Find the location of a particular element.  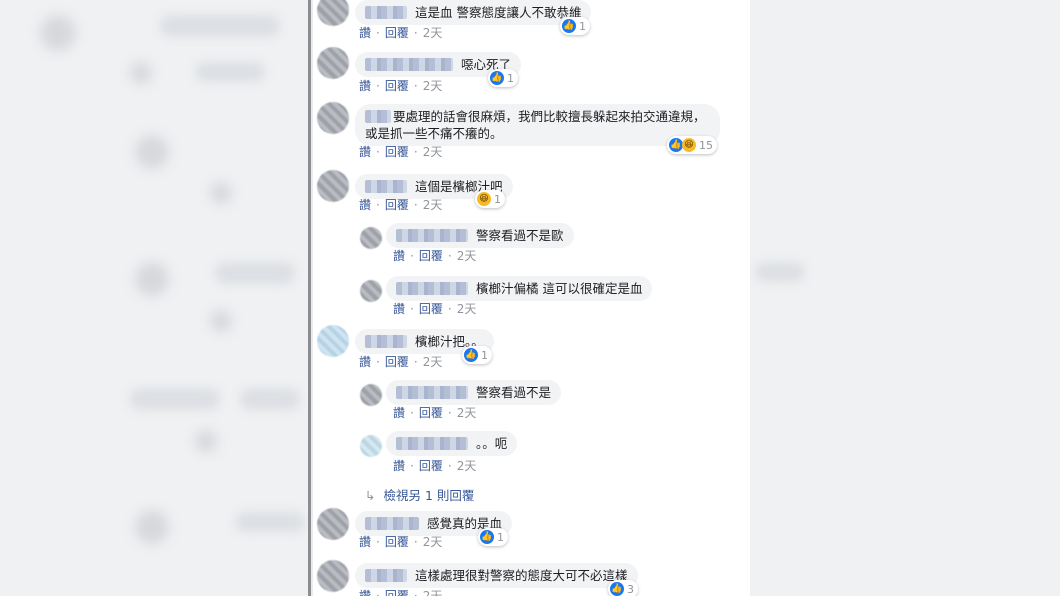

reaction-badge: 👍 😆 15 is located at coordinates (692, 145).